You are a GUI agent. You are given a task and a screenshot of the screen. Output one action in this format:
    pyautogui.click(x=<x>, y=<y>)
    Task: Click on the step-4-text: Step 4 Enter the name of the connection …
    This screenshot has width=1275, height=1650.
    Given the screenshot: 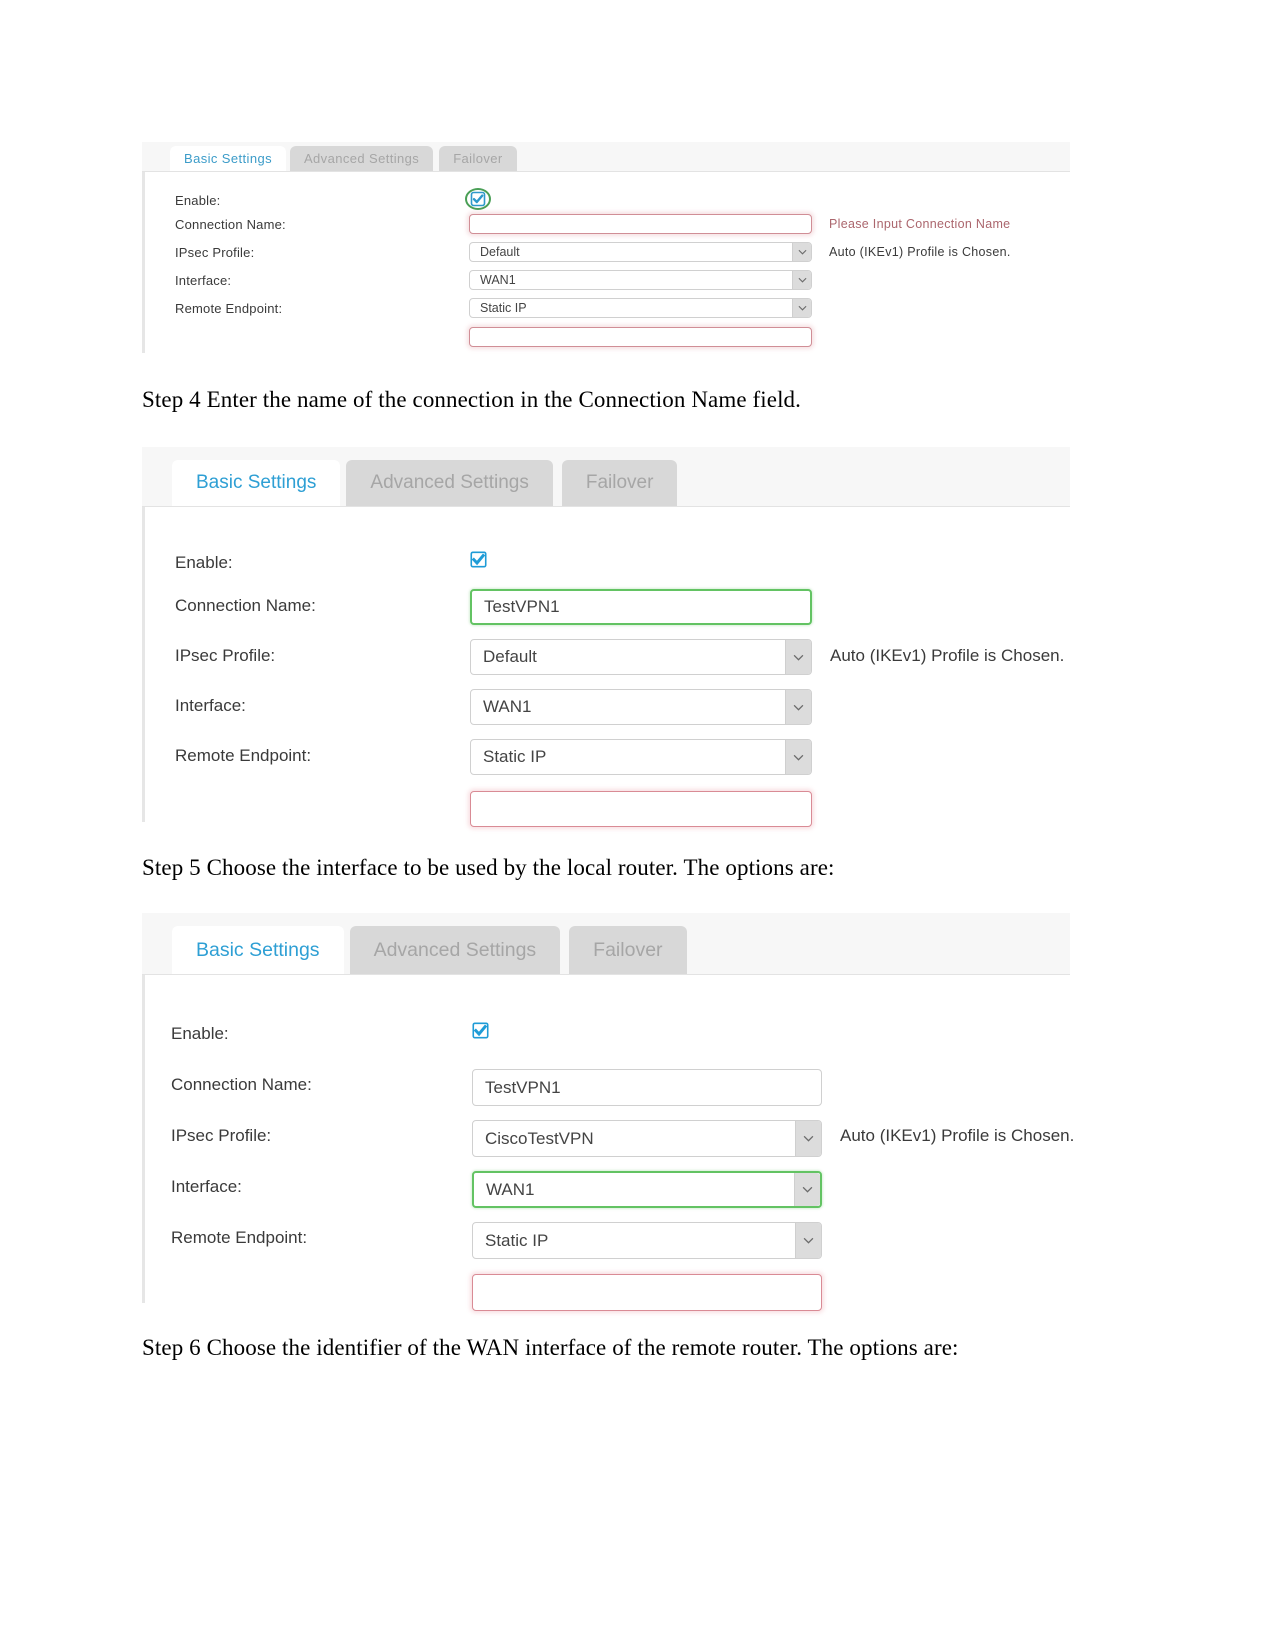 What is the action you would take?
    pyautogui.click(x=472, y=399)
    